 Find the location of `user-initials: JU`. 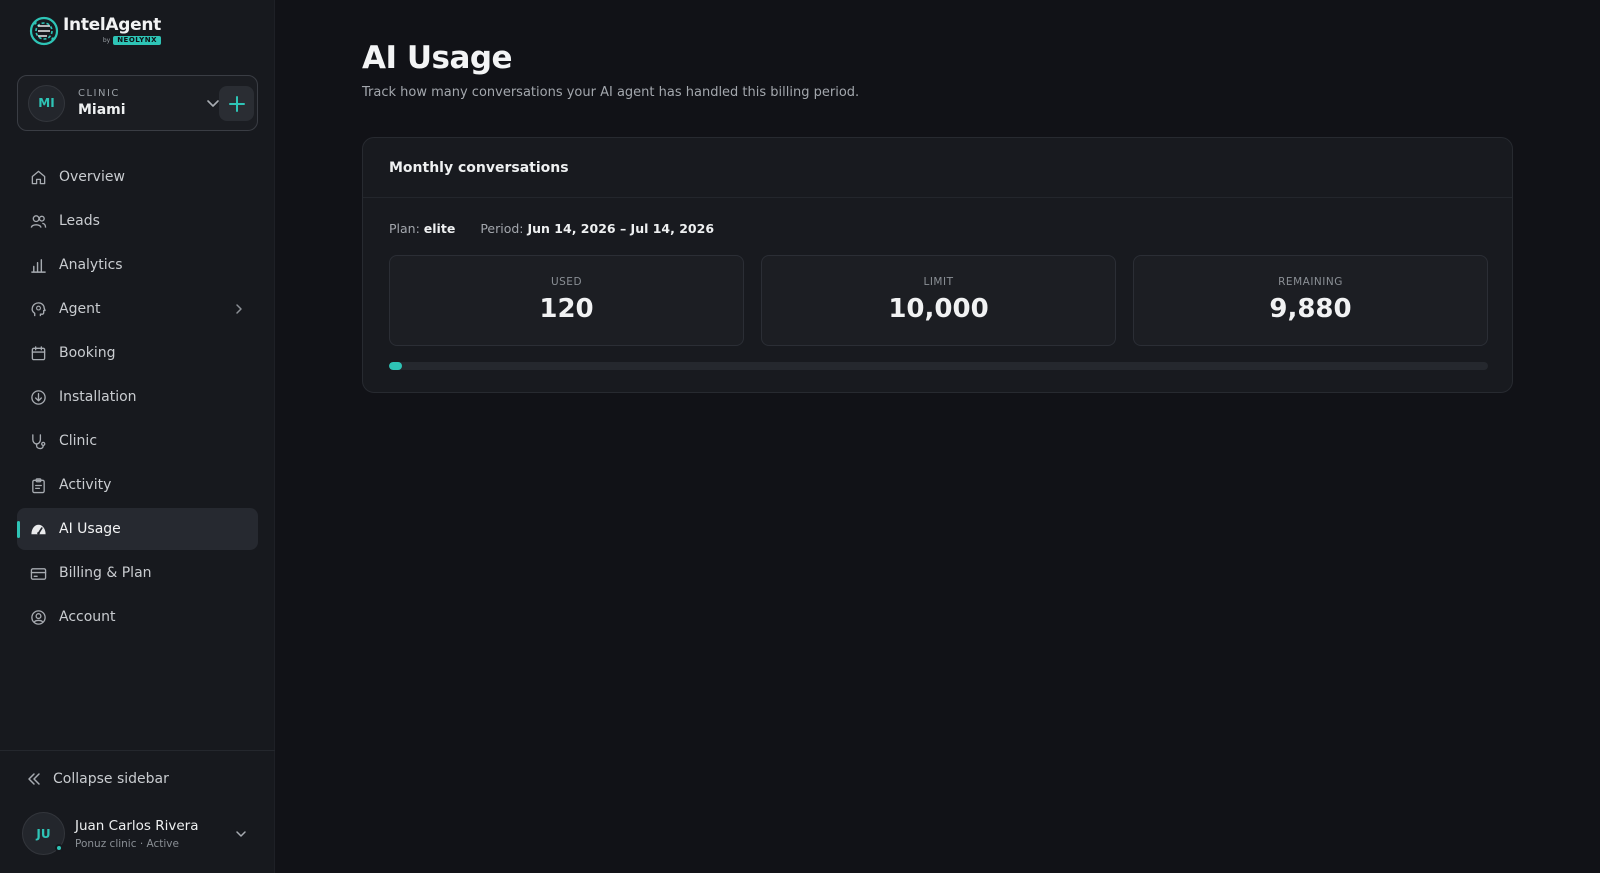

user-initials: JU is located at coordinates (43, 833).